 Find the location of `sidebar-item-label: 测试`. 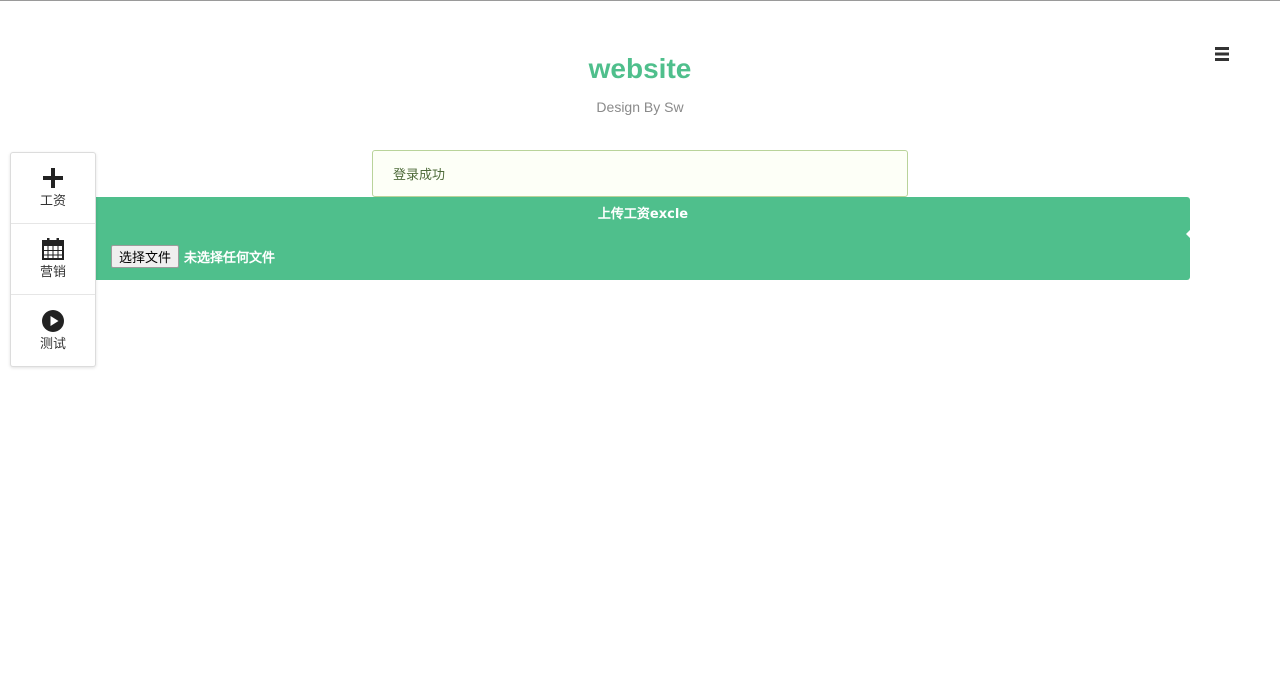

sidebar-item-label: 测试 is located at coordinates (52, 344).